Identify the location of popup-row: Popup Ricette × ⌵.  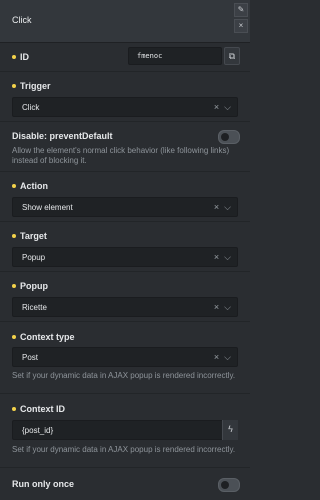
(125, 297).